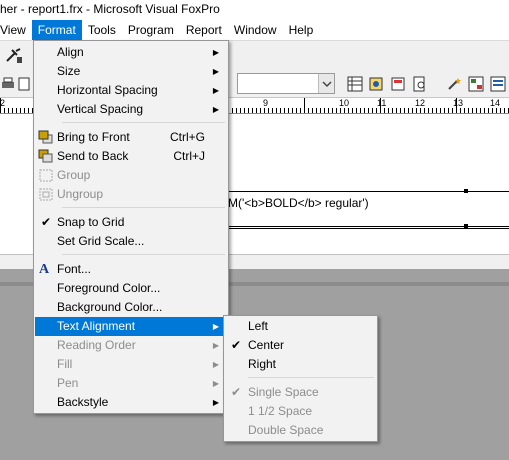  Describe the element at coordinates (301, 30) in the screenshot. I see `menu-help: Help` at that location.